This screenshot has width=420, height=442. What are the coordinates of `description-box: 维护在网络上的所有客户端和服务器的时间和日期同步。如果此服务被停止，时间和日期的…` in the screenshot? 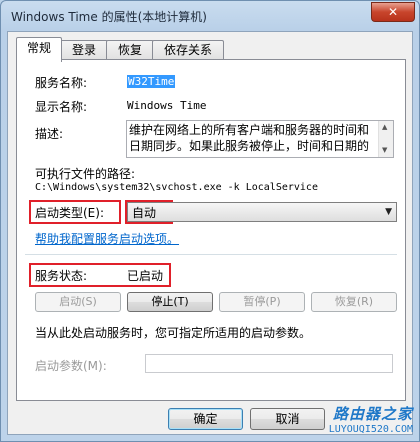 It's located at (260, 139).